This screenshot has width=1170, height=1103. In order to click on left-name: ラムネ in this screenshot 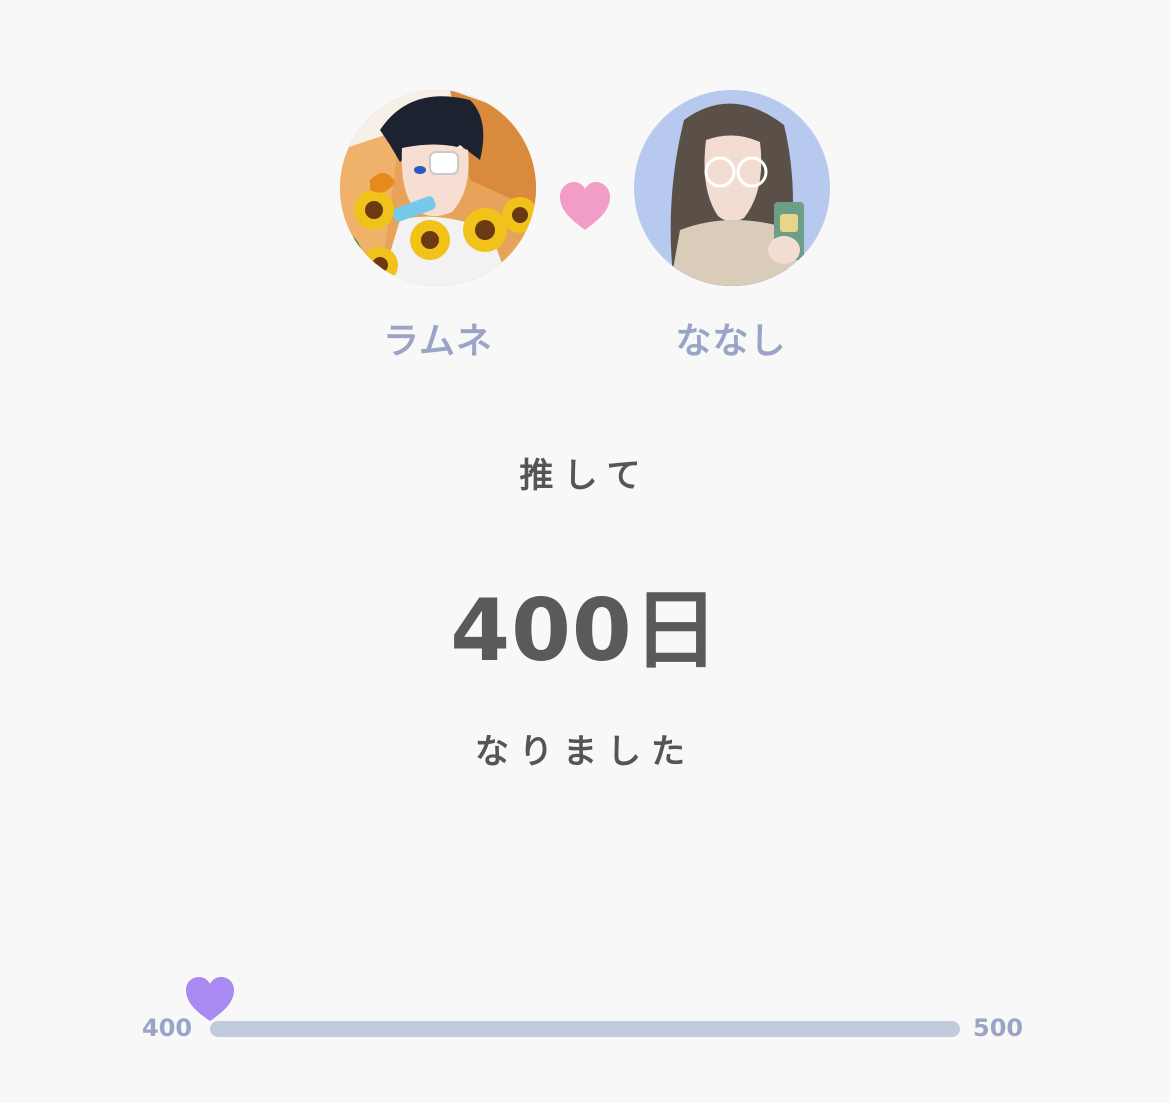, I will do `click(438, 341)`.